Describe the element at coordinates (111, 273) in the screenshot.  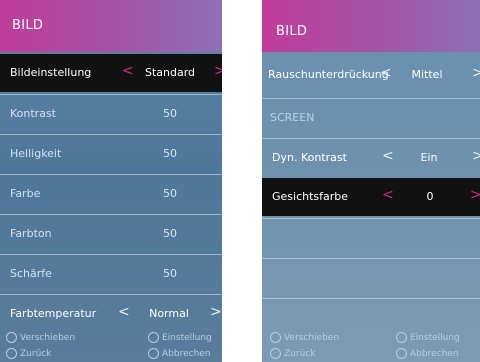
I see `menu-row-schaerfe: Schärfe 50` at that location.